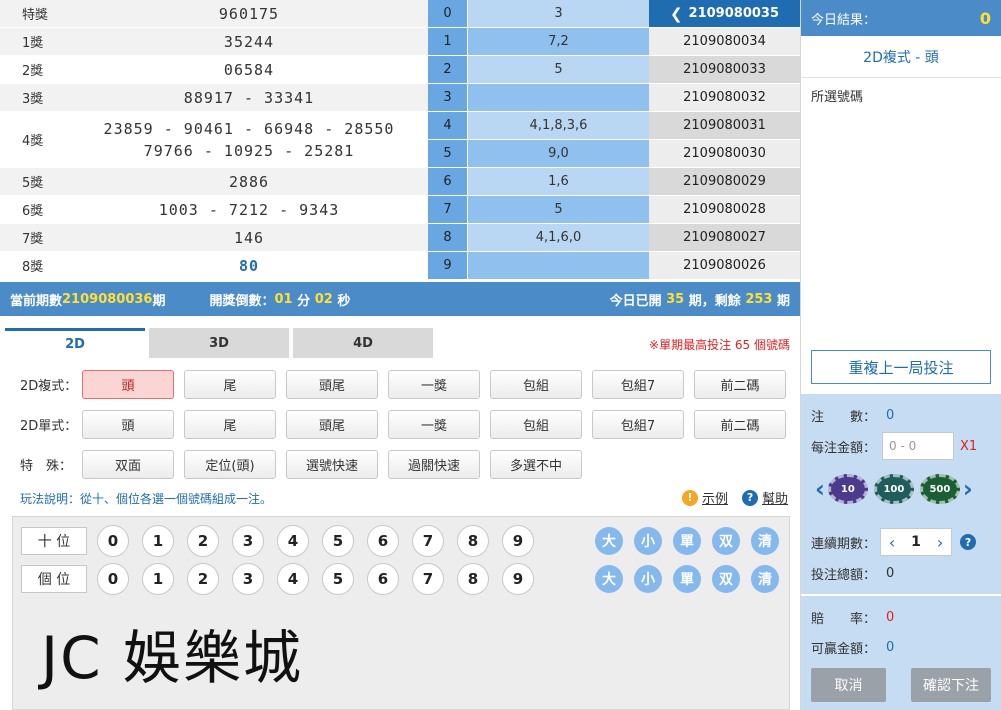 The height and width of the screenshot is (710, 1001). Describe the element at coordinates (724, 210) in the screenshot. I see `period-item: 2109080028` at that location.